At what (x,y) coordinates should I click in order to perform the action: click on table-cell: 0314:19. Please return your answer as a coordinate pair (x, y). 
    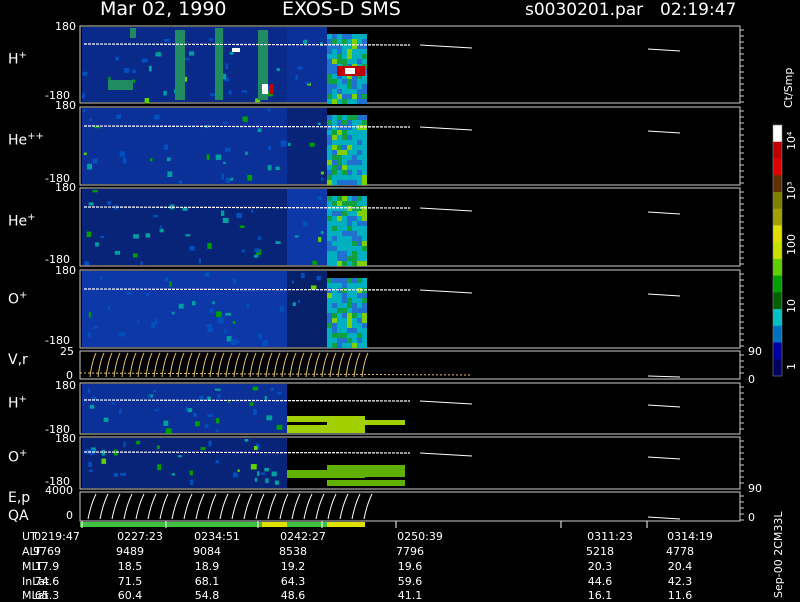
    Looking at the image, I should click on (690, 536).